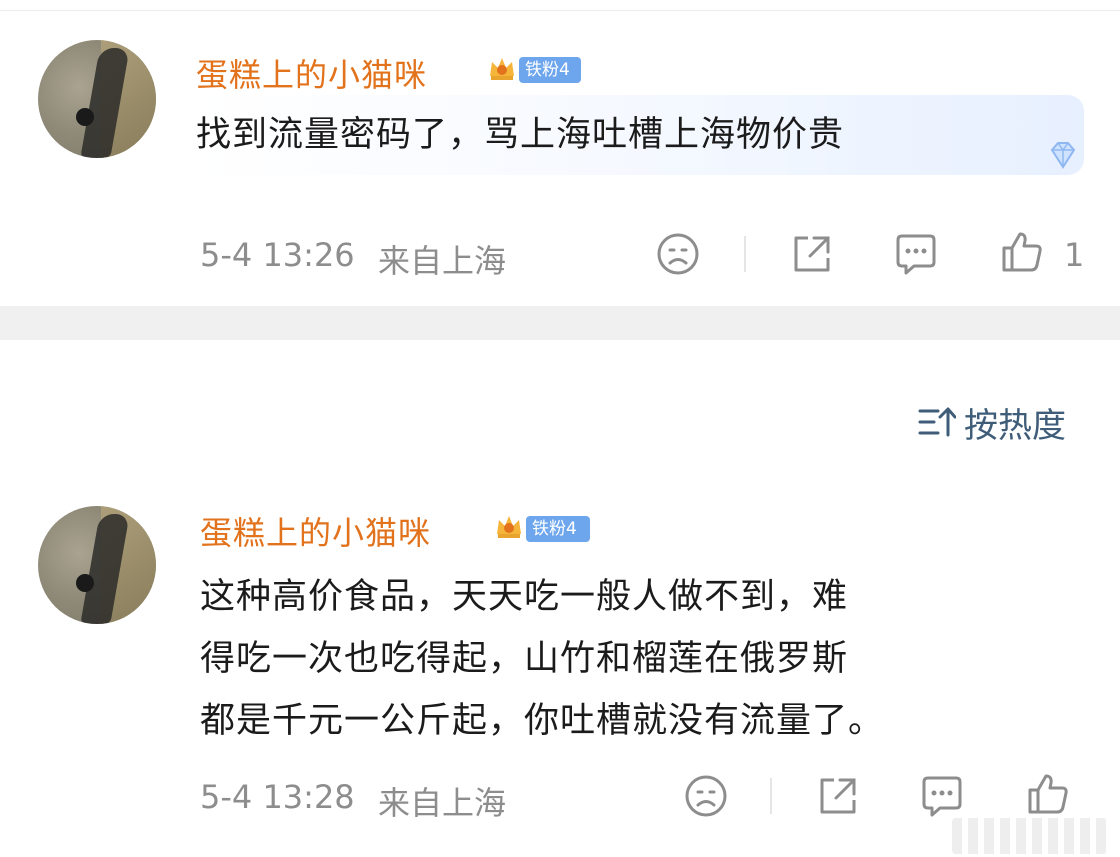 This screenshot has height=857, width=1120. Describe the element at coordinates (542, 721) in the screenshot. I see `comment-text-line-3: 都是千元一公斤起，你吐槽就没有流量了。` at that location.